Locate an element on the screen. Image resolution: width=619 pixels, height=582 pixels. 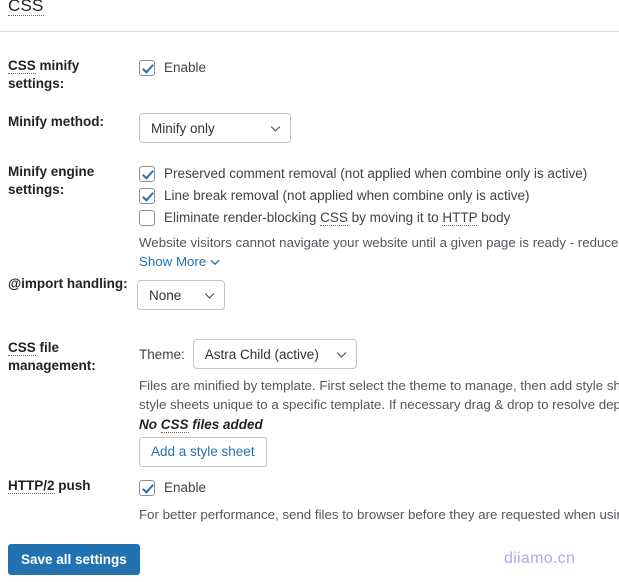
select-import-handling-value: None is located at coordinates (165, 295).